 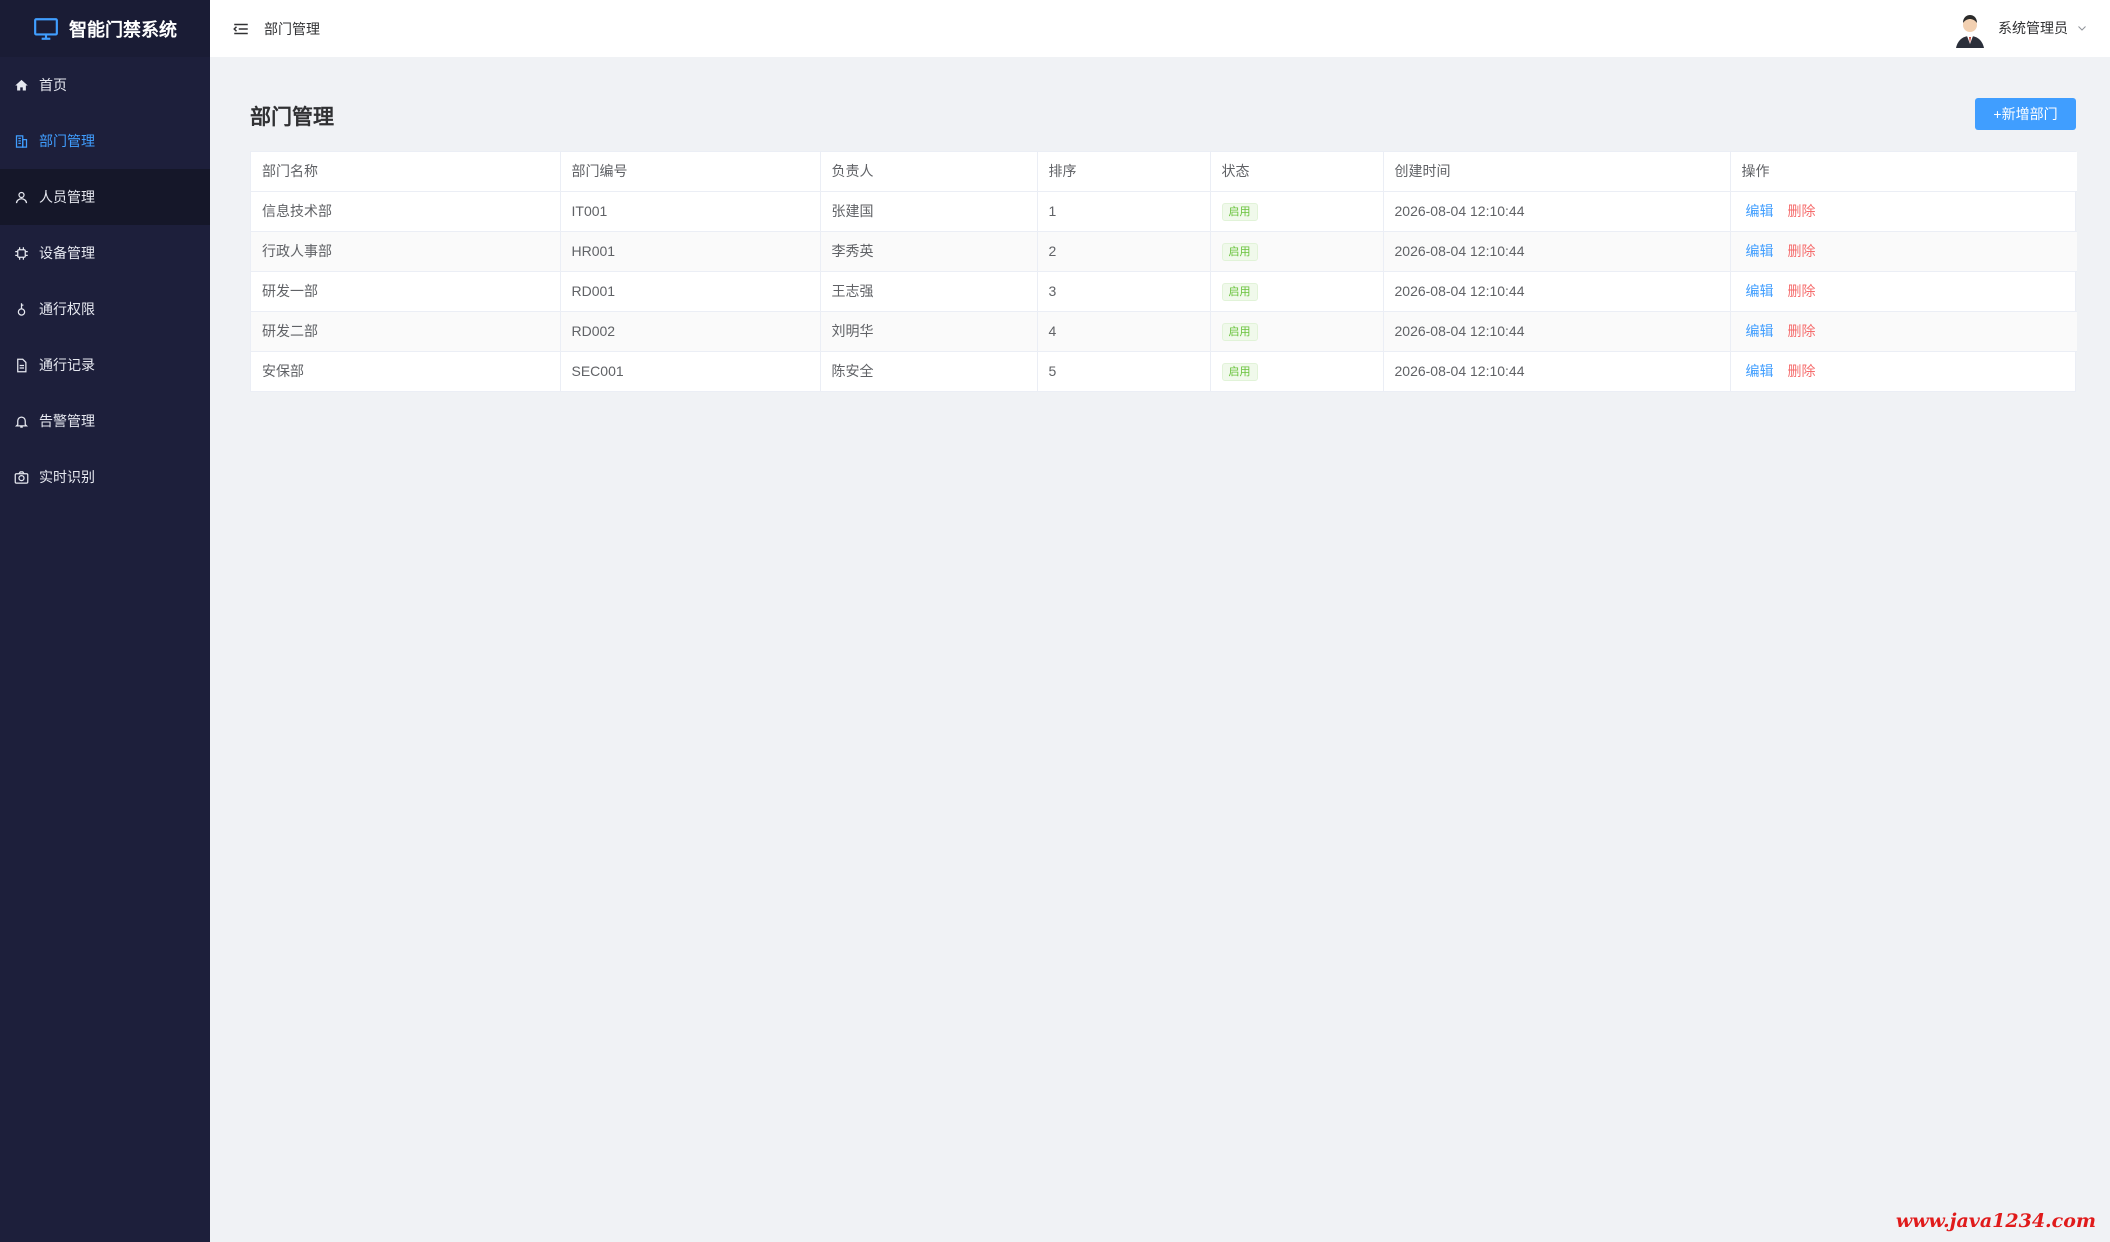 I want to click on cell-name: 安保部, so click(x=406, y=371).